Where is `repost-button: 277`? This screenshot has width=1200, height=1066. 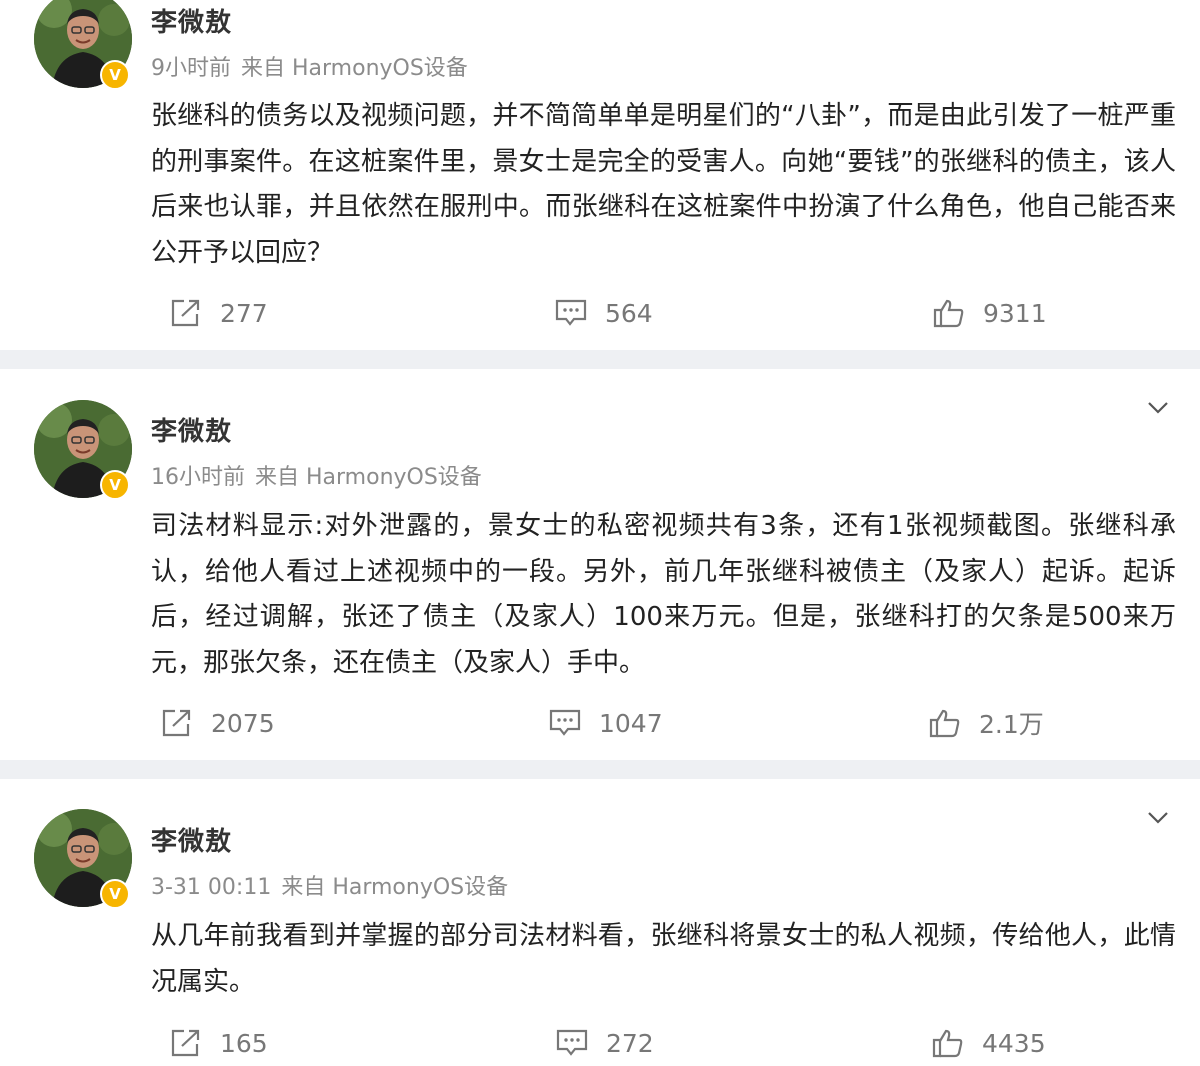
repost-button: 277 is located at coordinates (219, 313).